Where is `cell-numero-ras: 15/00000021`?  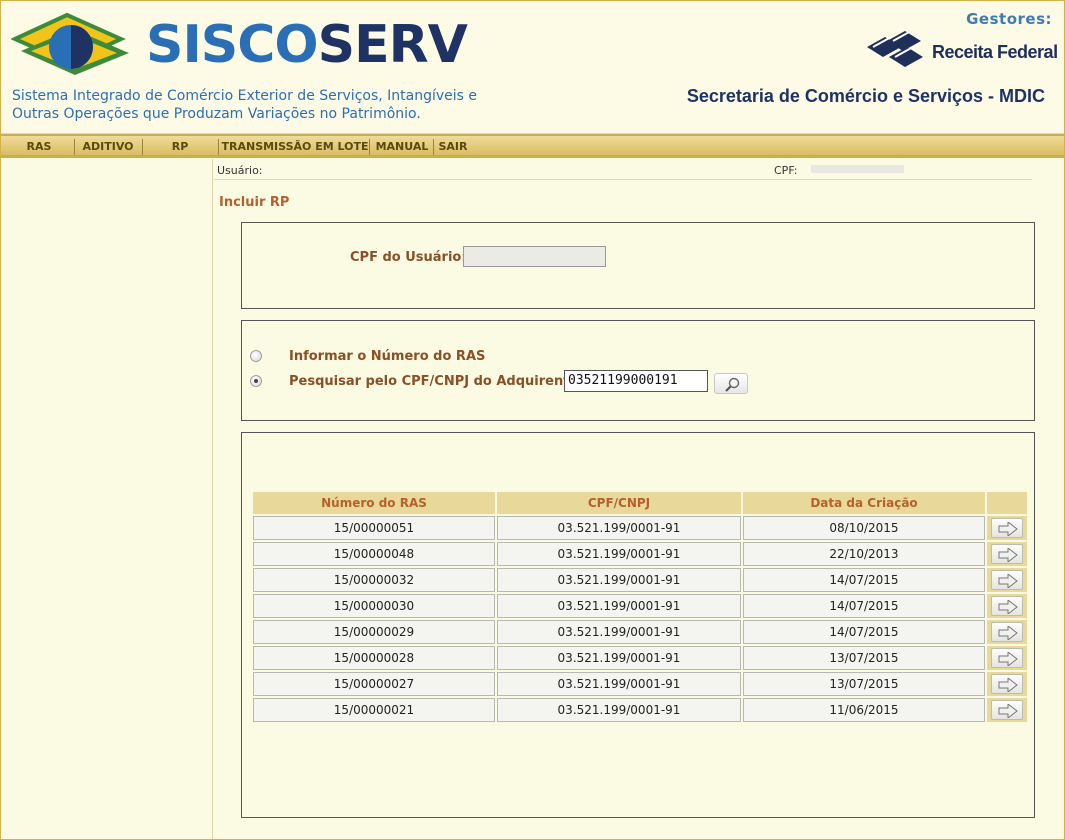
cell-numero-ras: 15/00000021 is located at coordinates (374, 710).